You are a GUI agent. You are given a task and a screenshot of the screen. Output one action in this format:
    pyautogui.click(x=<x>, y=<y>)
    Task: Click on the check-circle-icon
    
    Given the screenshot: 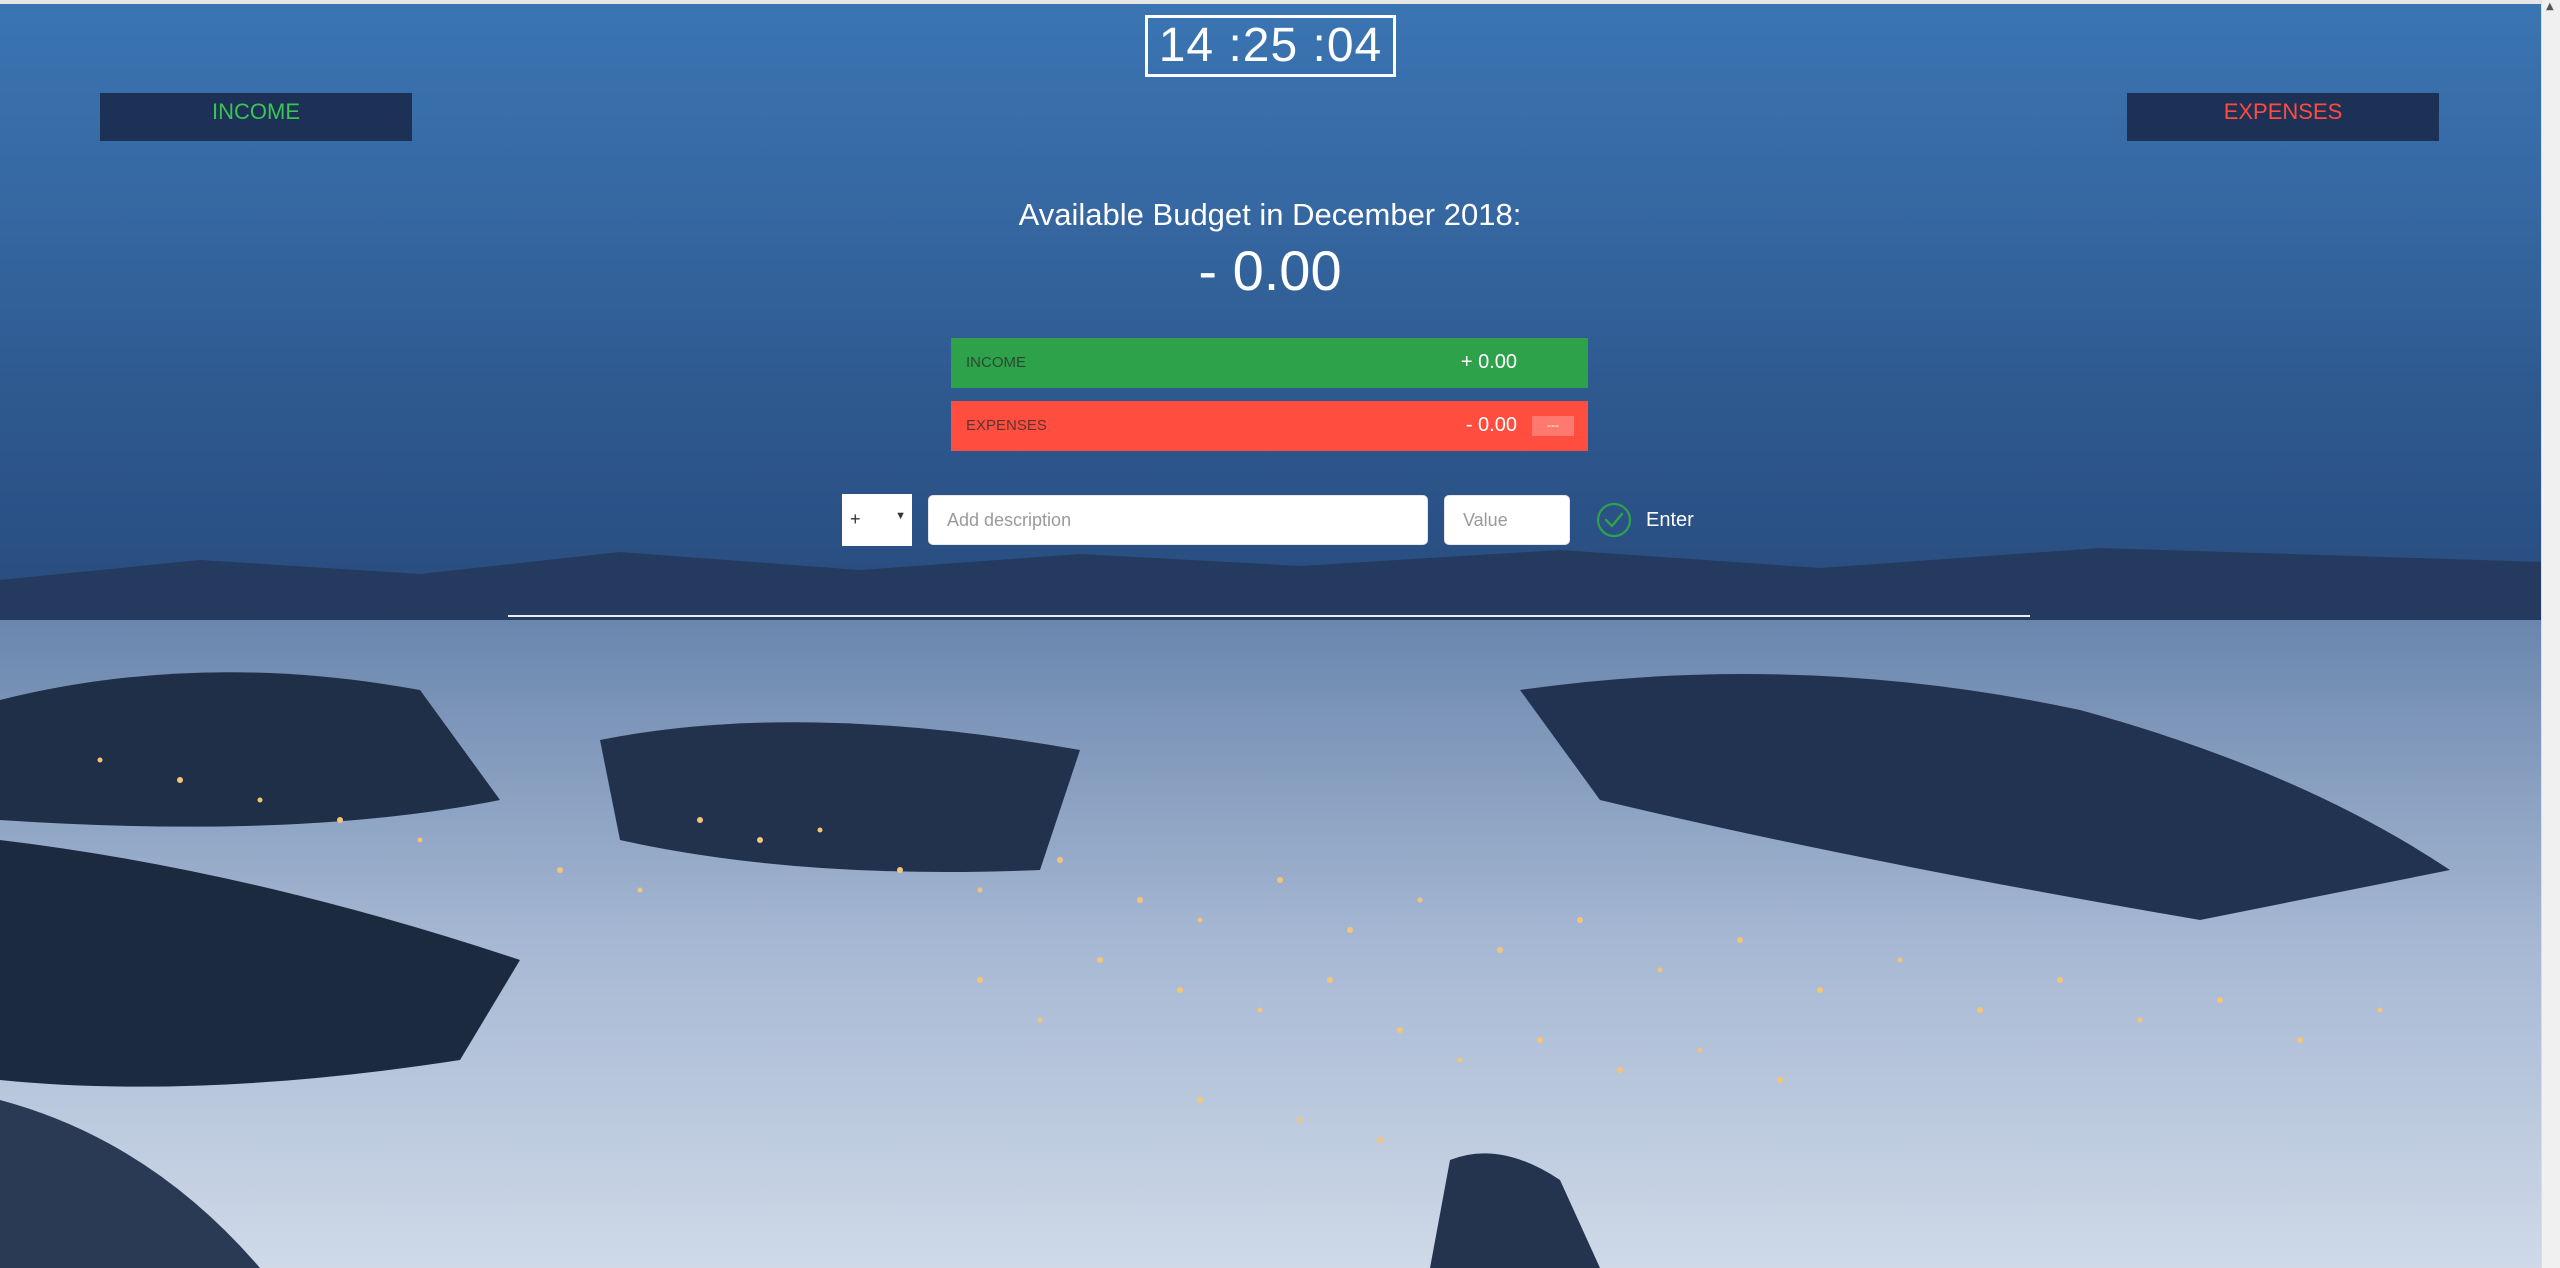 What is the action you would take?
    pyautogui.click(x=1614, y=520)
    